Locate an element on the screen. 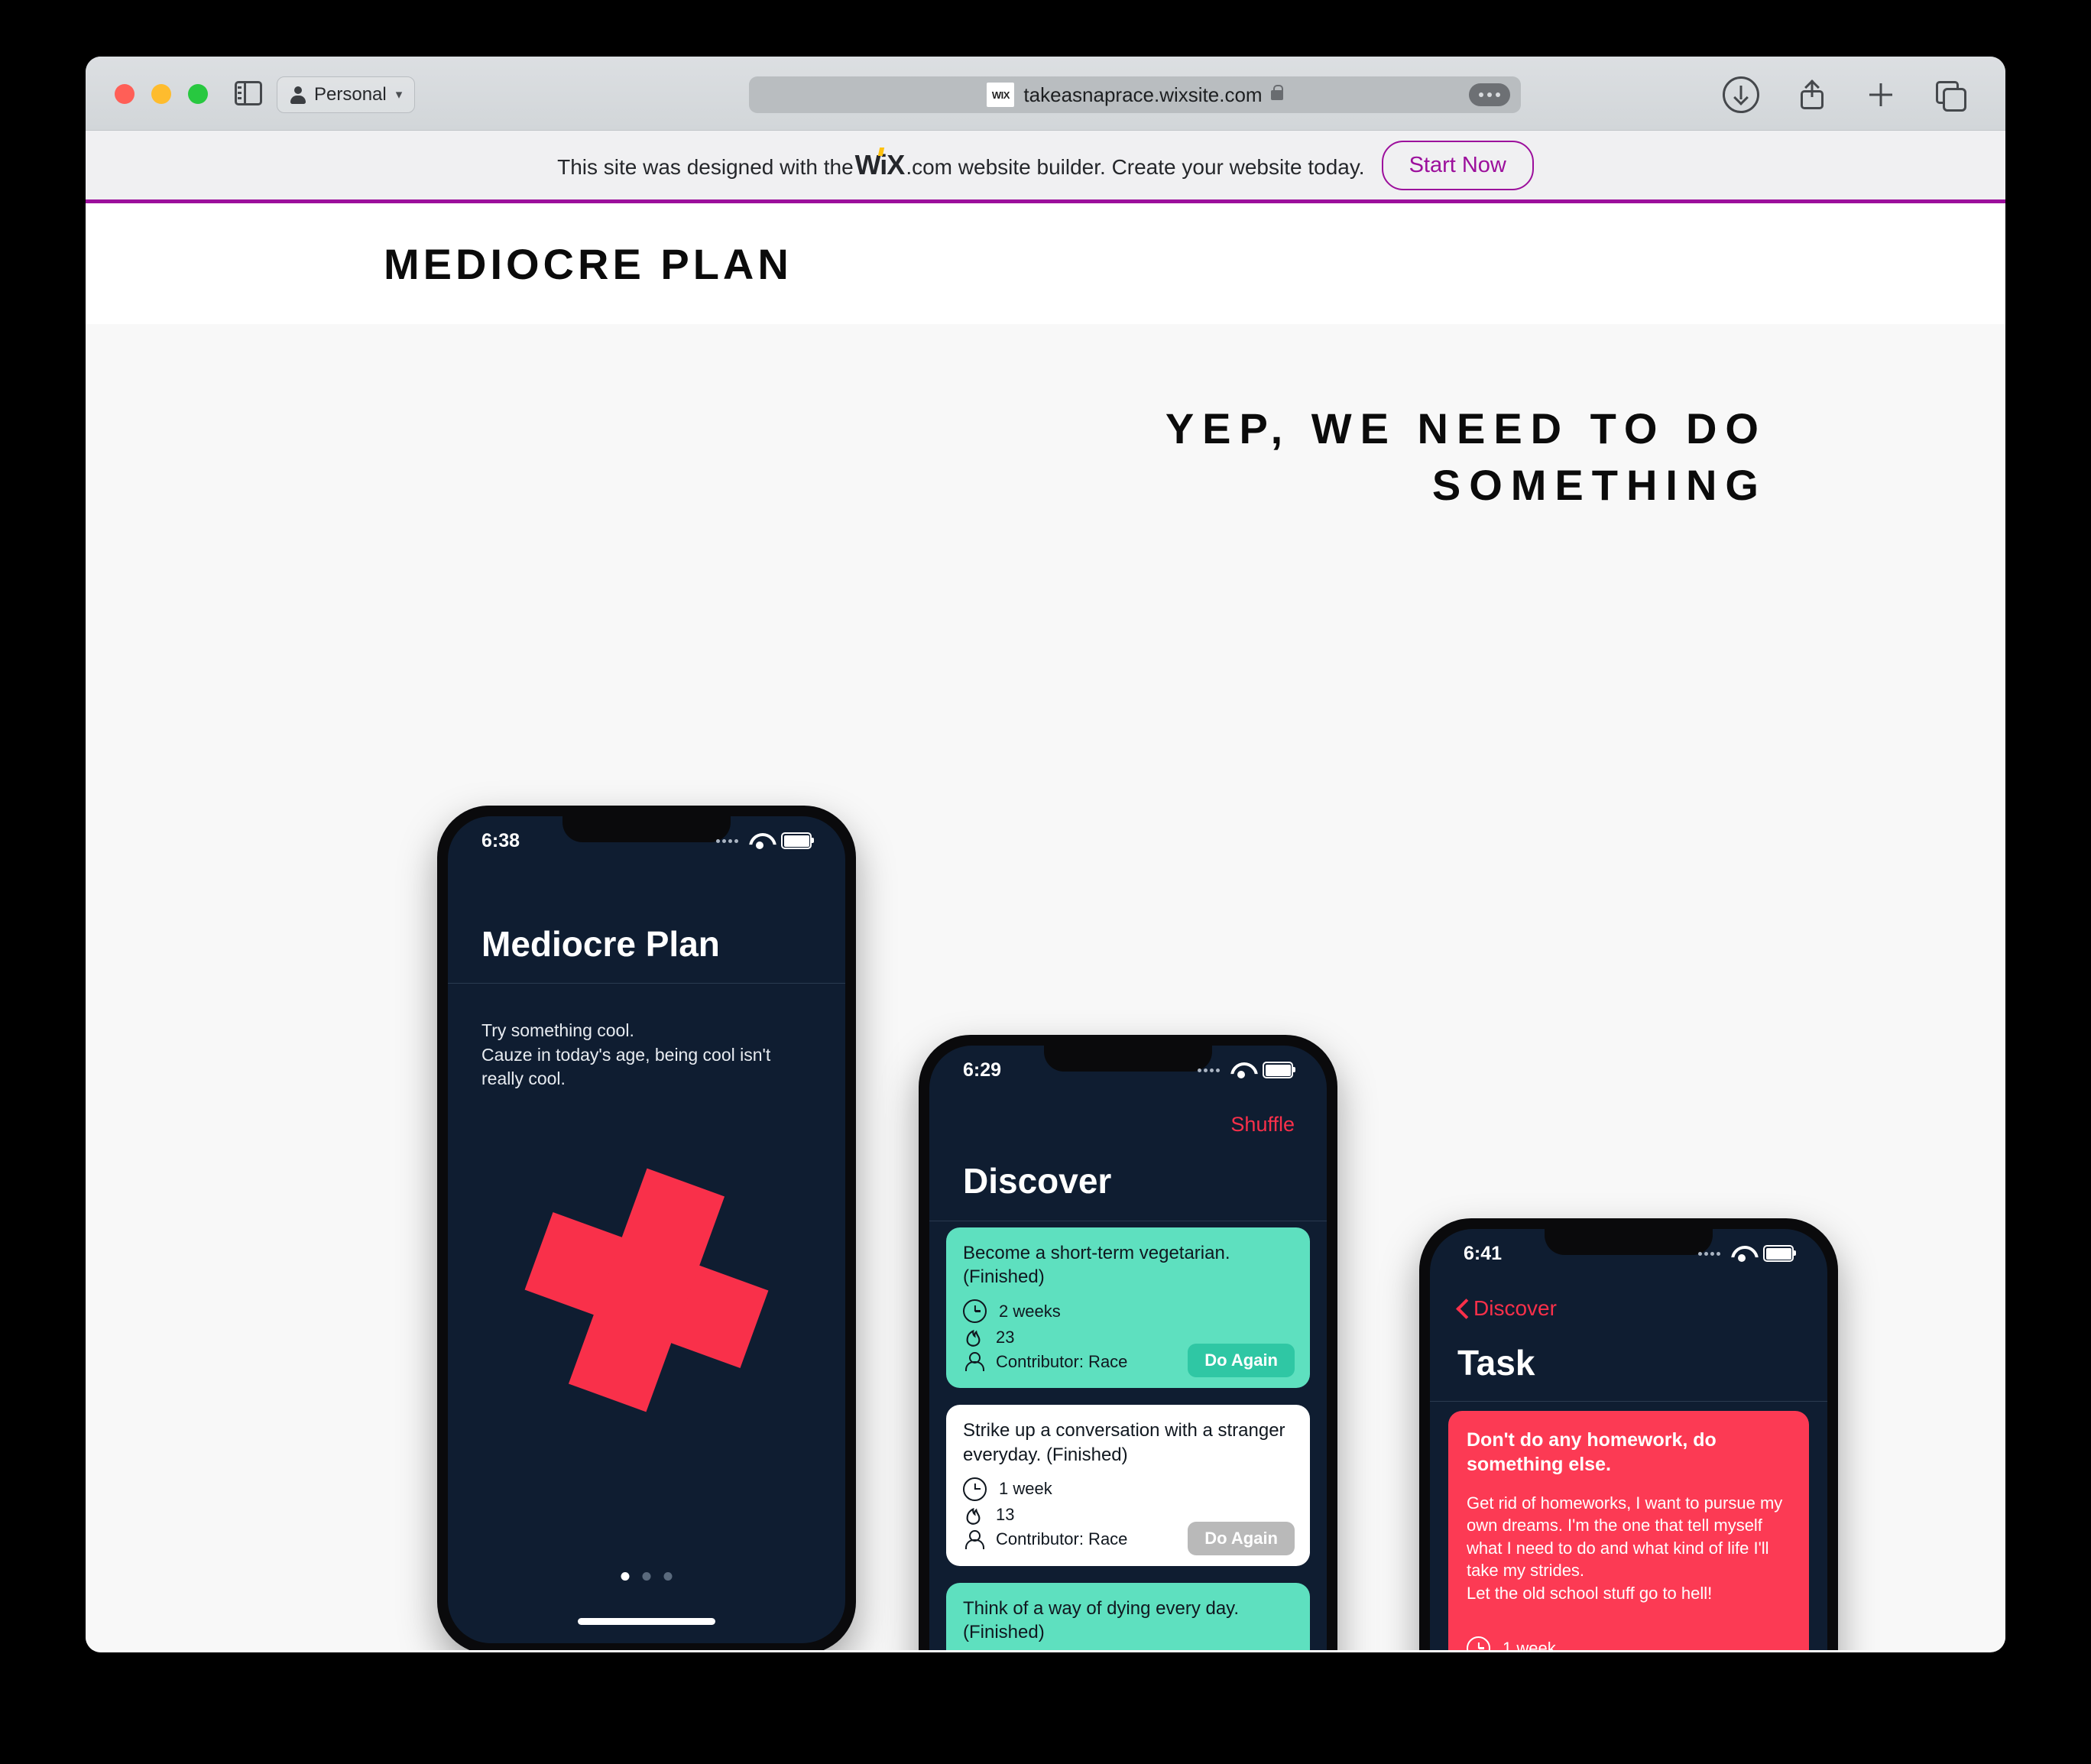 This screenshot has height=1764, width=2091. profile-switcher-button: Personal ▾ is located at coordinates (346, 94).